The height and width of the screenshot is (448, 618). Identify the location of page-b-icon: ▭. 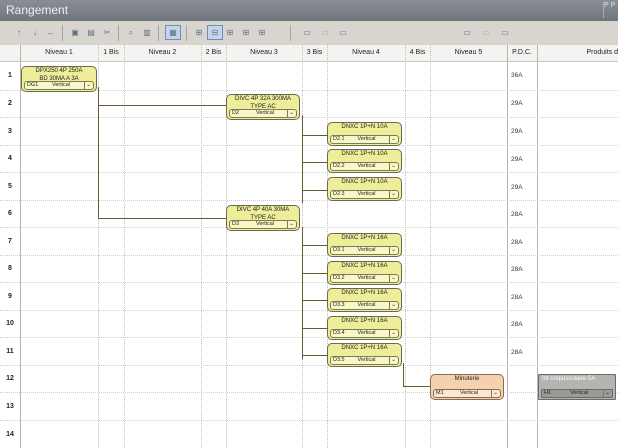
(325, 32).